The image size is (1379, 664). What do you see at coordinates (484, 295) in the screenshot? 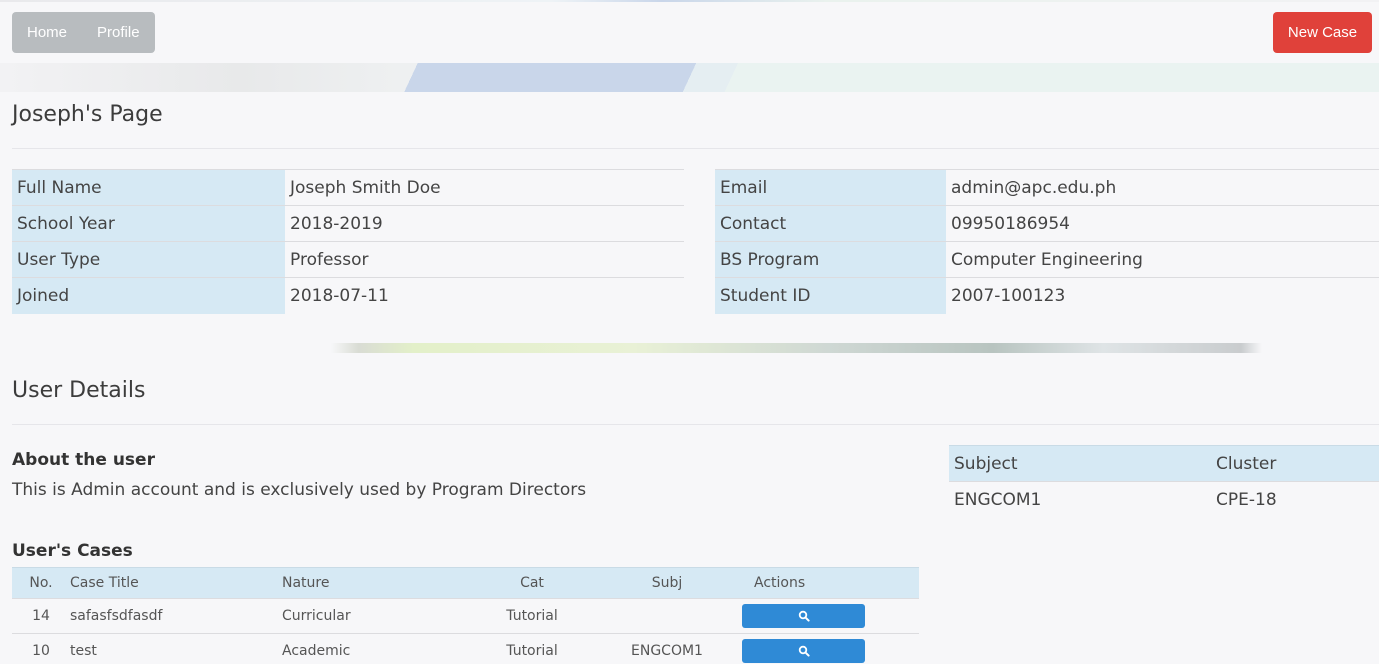
I see `field-value: 2018-07-11` at bounding box center [484, 295].